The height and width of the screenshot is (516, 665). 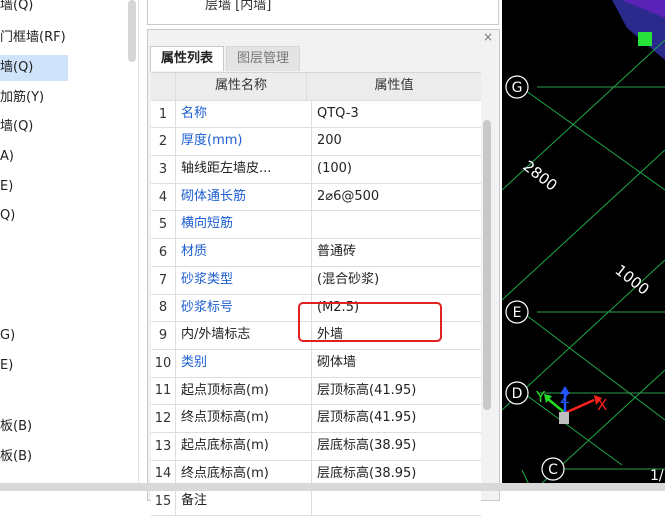 I want to click on row-number: 8, so click(x=163, y=308).